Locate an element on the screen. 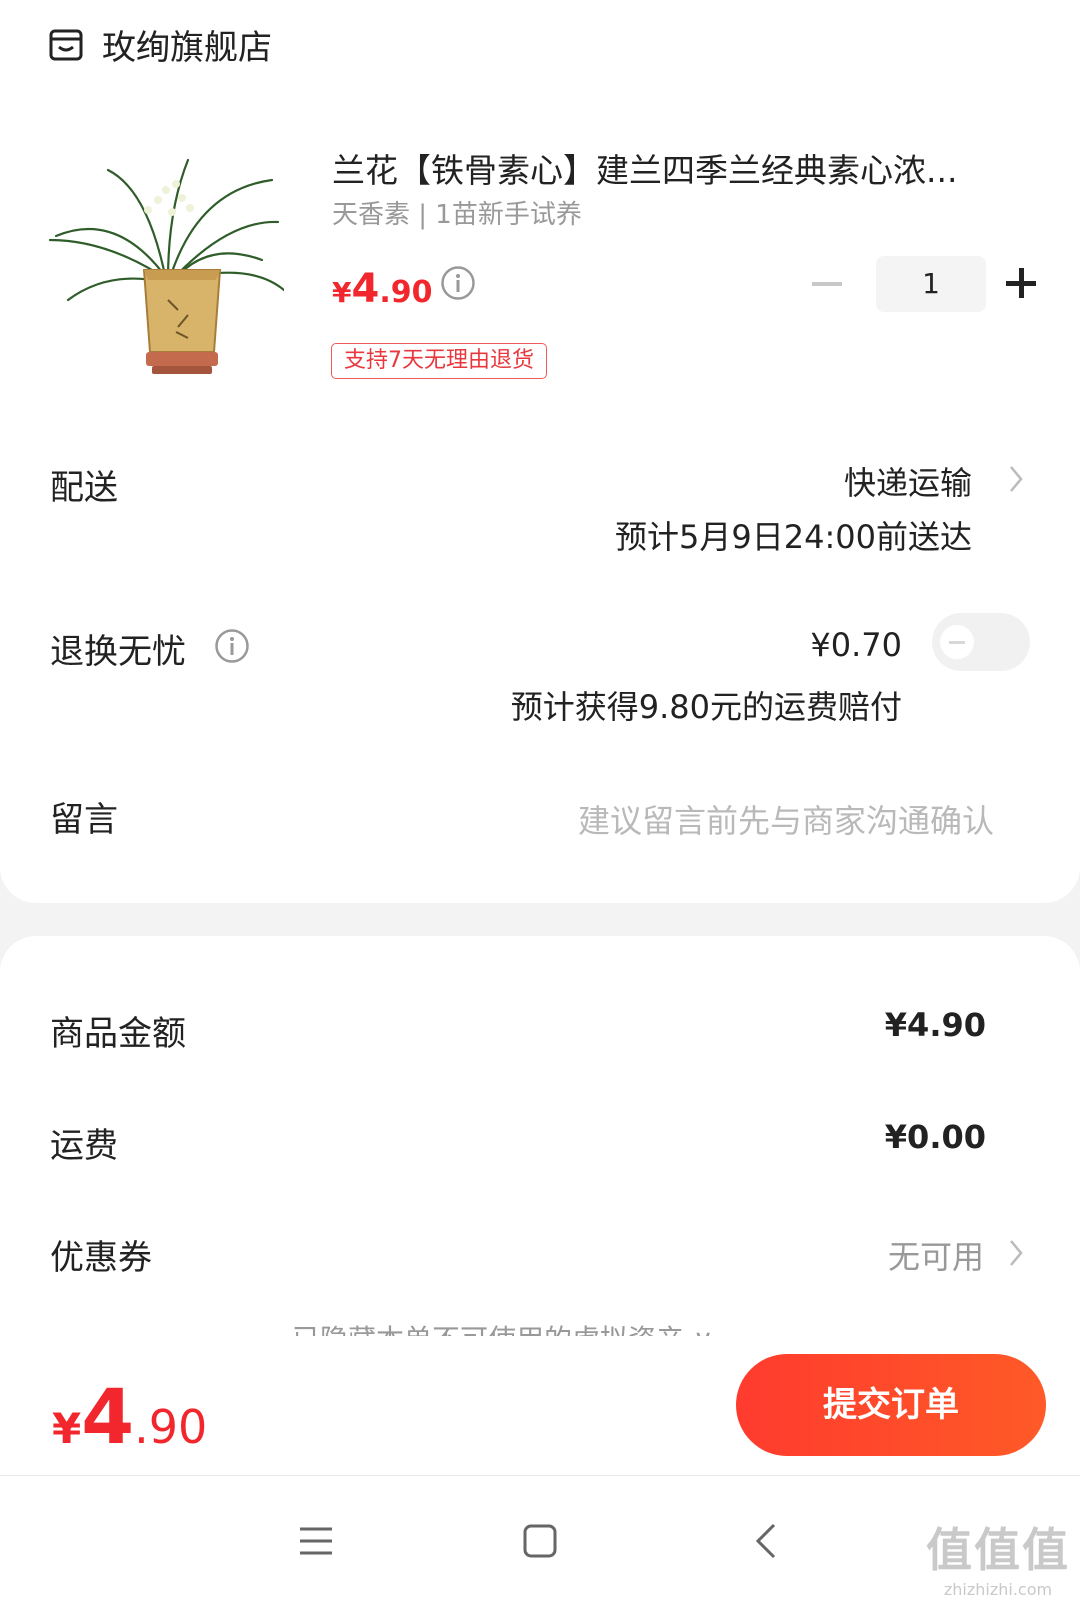 Image resolution: width=1080 pixels, height=1605 pixels. return-service-label: 退换无忧 is located at coordinates (118, 652).